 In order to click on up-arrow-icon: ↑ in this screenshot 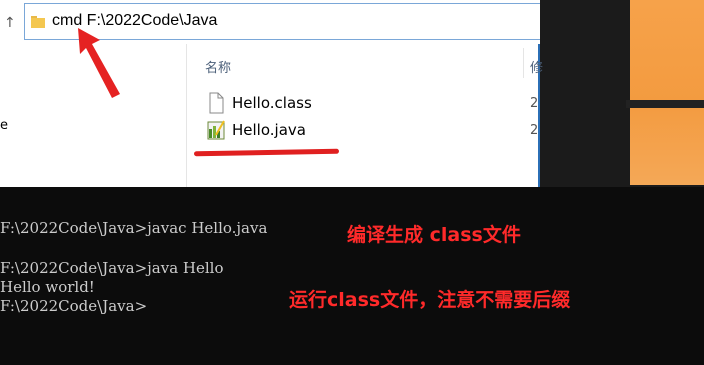, I will do `click(10, 23)`.